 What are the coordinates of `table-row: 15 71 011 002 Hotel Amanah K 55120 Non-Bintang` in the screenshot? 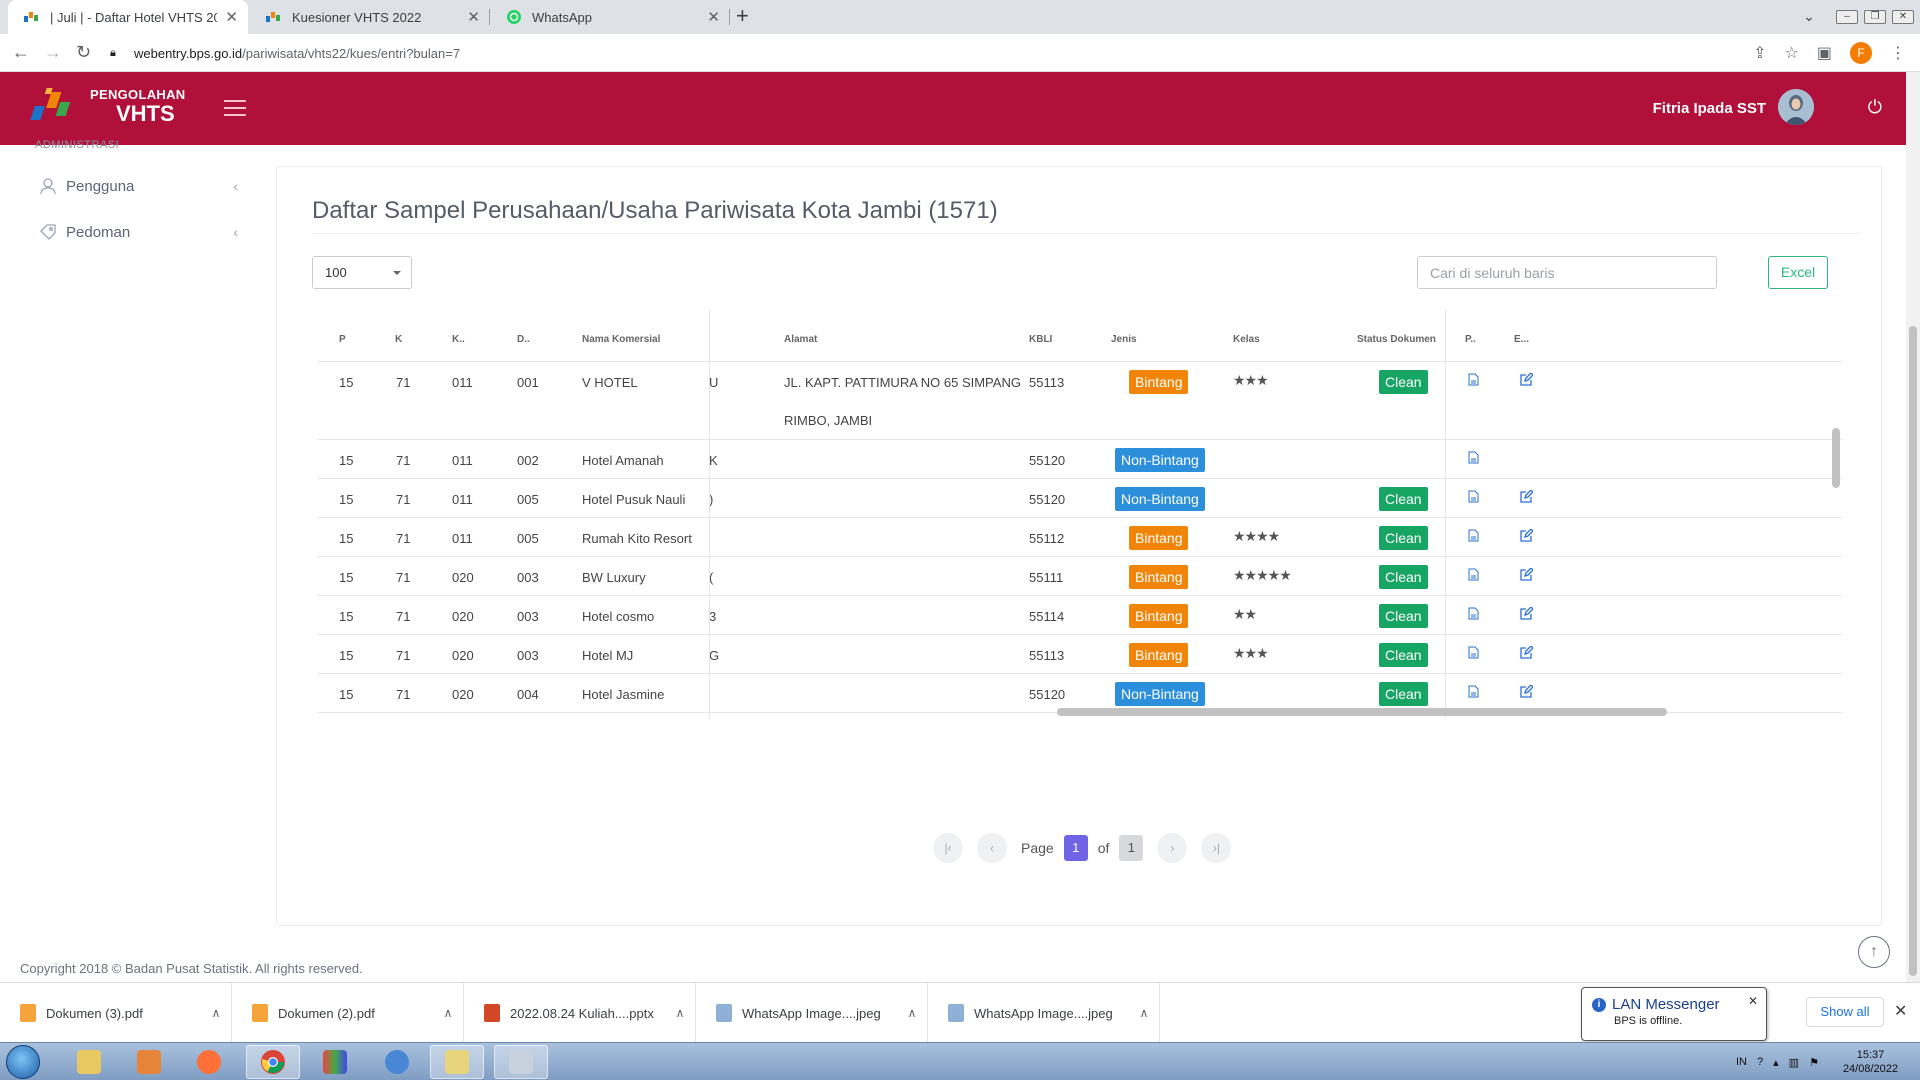 It's located at (1079, 459).